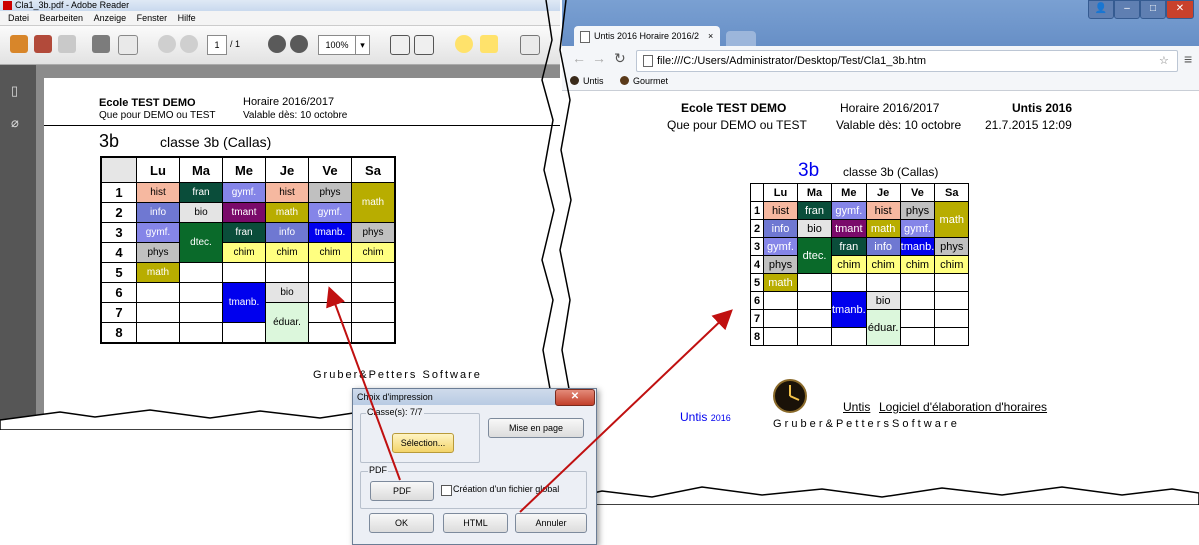 Image resolution: width=1199 pixels, height=545 pixels. I want to click on annotation-arrows, so click(529, 399).